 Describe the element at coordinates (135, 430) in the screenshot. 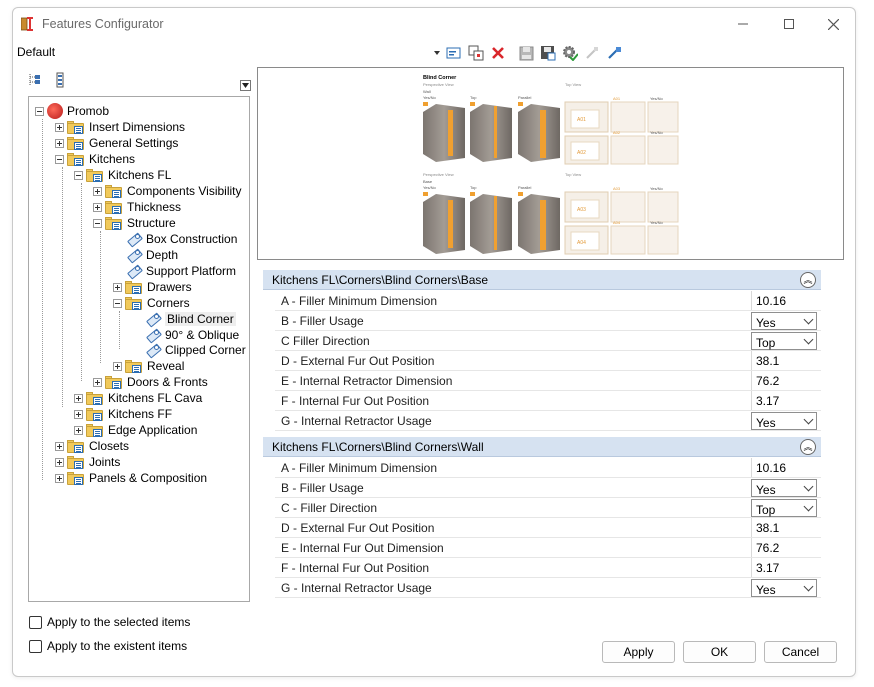

I see `tree-node-edge-application: Edge Application` at that location.